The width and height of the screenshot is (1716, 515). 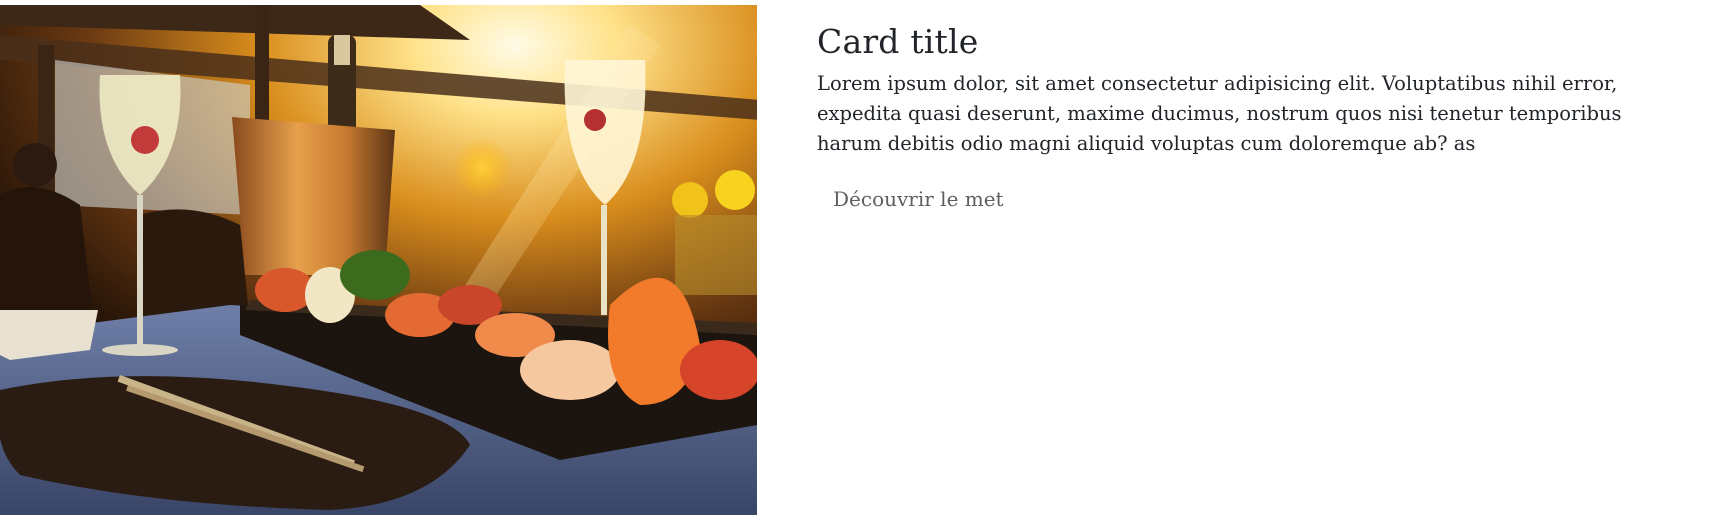 What do you see at coordinates (918, 199) in the screenshot?
I see `discover-dish-link: Découvrir le met` at bounding box center [918, 199].